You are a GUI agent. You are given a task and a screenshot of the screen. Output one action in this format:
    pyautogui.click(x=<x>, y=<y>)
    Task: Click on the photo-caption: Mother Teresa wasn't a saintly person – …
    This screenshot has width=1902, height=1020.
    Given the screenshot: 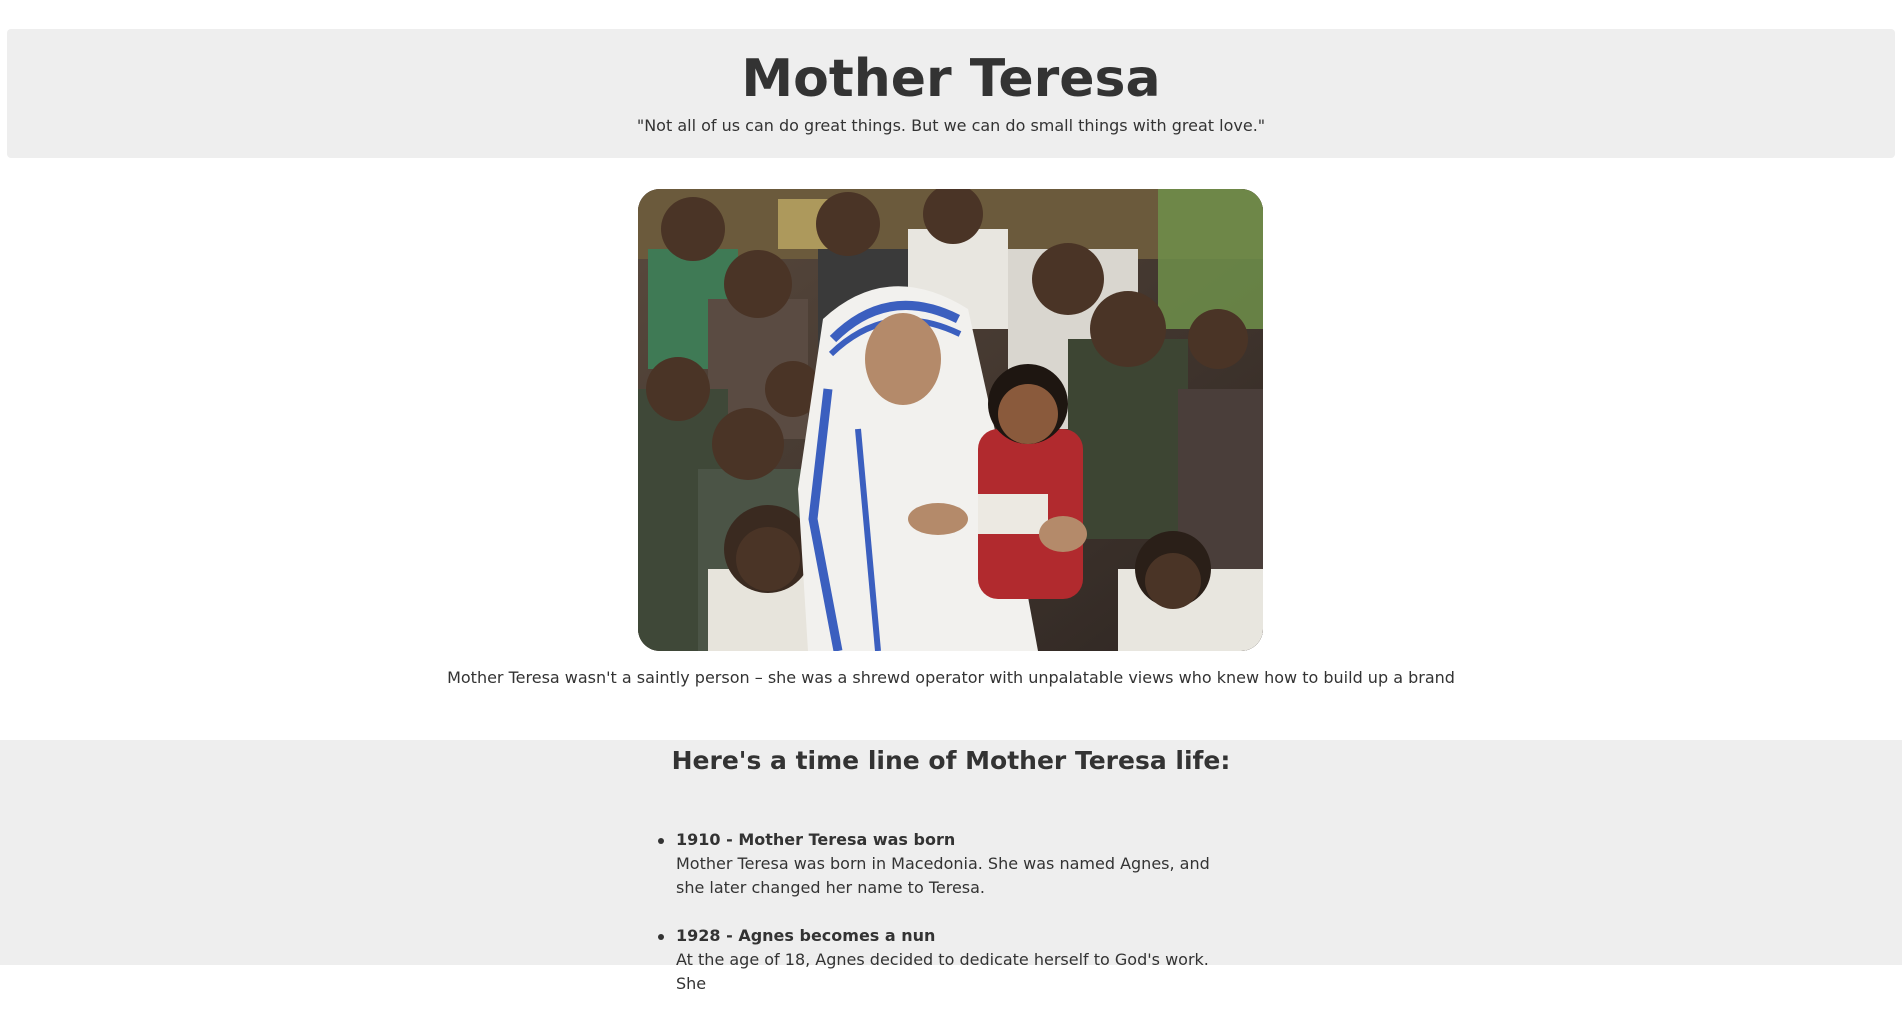 What is the action you would take?
    pyautogui.click(x=951, y=677)
    